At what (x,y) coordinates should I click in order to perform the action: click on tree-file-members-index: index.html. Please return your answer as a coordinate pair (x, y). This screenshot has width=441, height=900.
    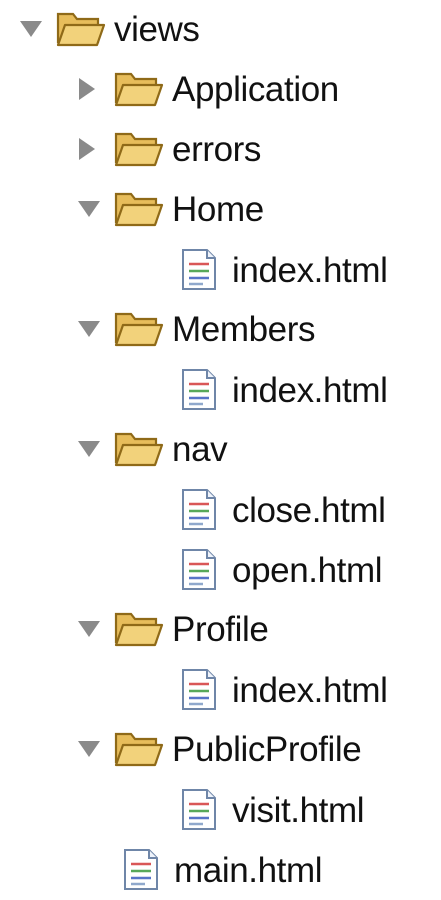
    Looking at the image, I should click on (283, 390).